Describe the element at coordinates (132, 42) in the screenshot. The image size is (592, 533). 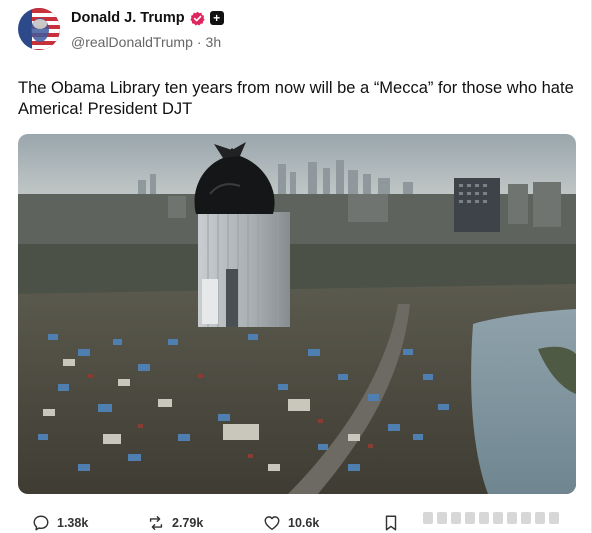
I see `author-handle: @realDonaldTrump` at that location.